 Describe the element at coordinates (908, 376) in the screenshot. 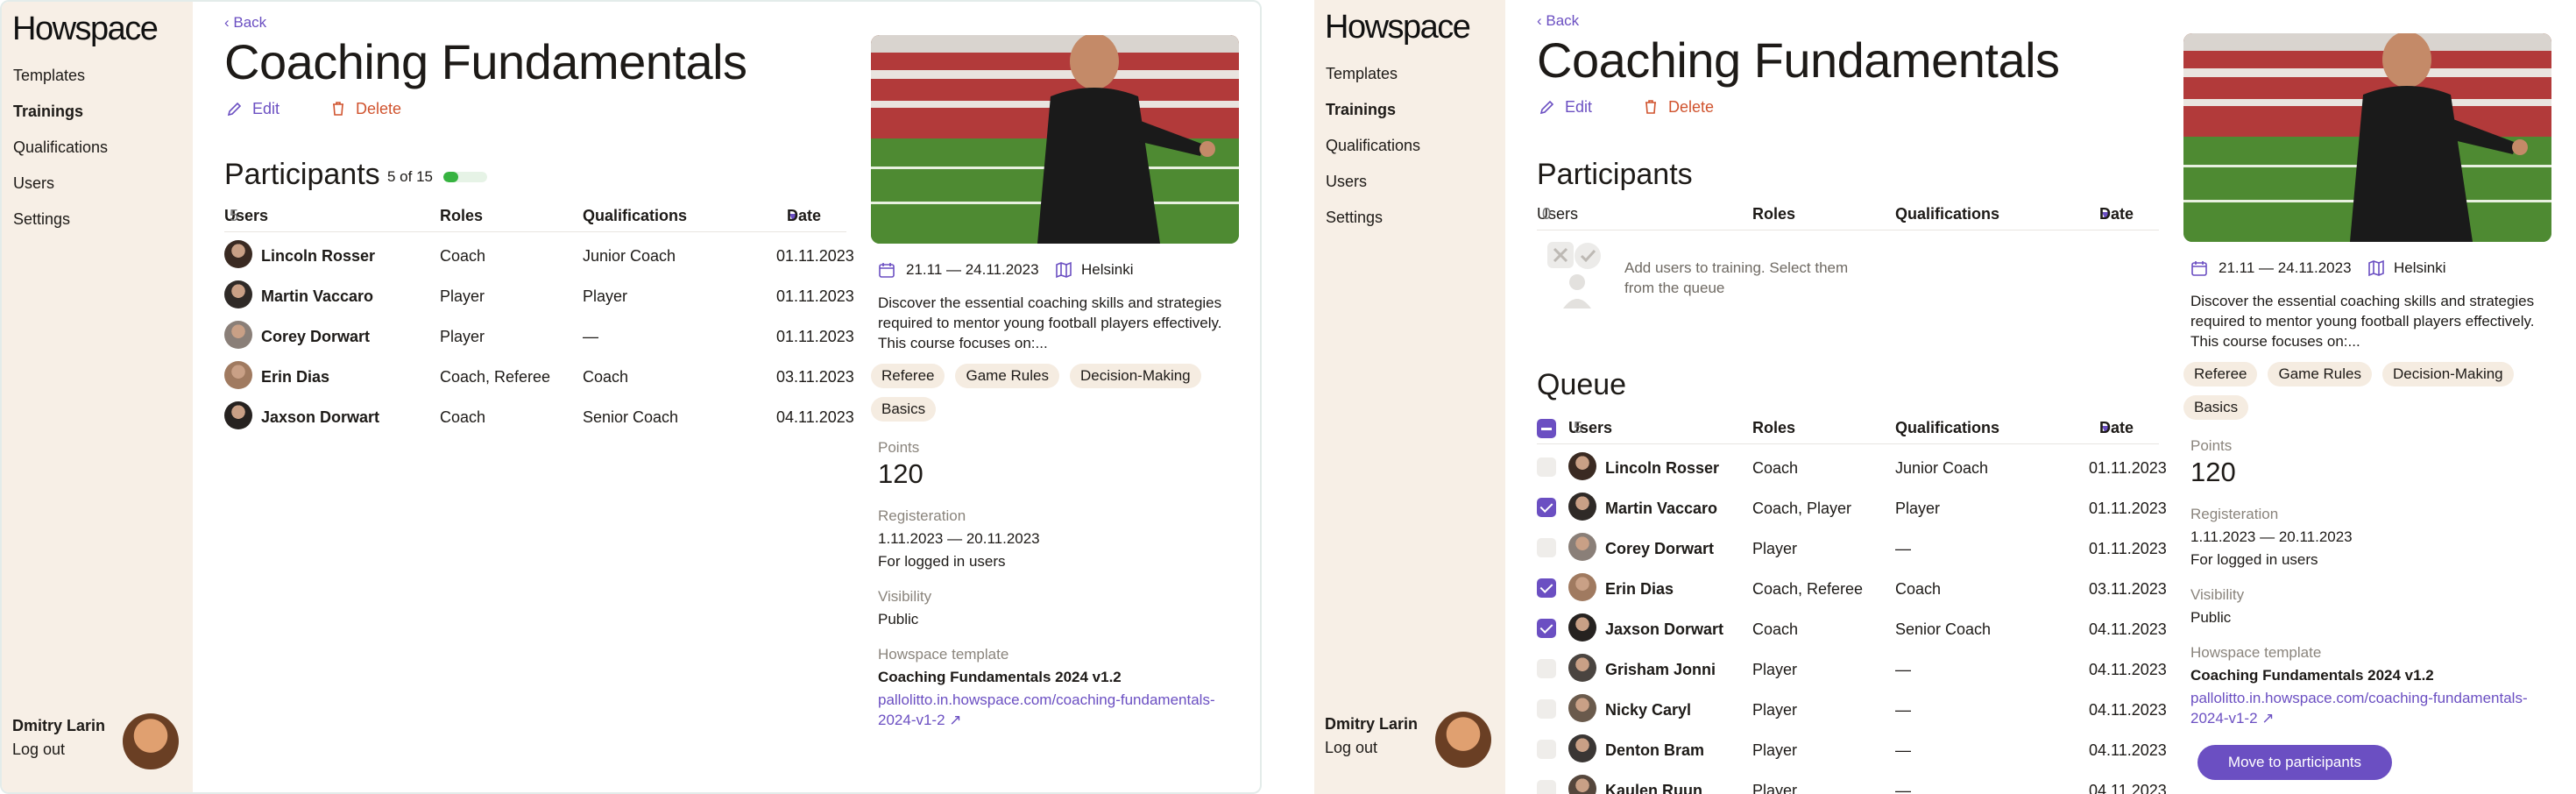

I see `tag: Referee` at that location.